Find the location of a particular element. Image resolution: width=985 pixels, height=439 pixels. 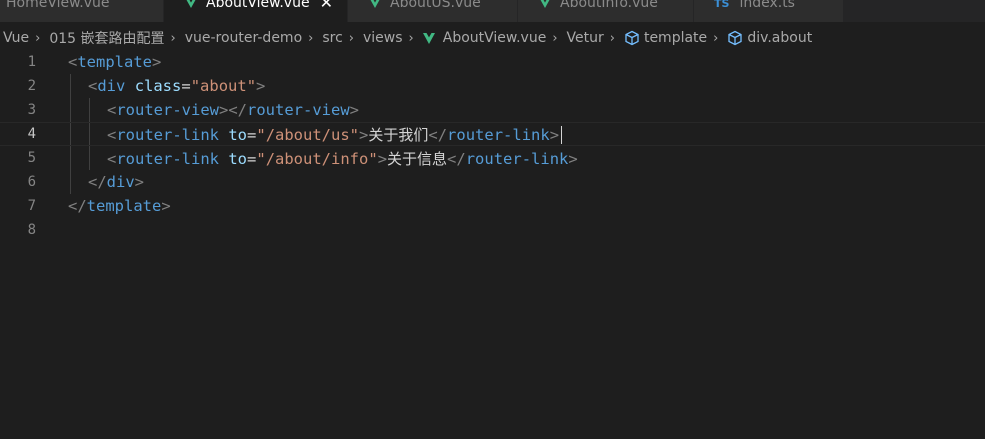

code-line: 7 </template> is located at coordinates (492, 206).